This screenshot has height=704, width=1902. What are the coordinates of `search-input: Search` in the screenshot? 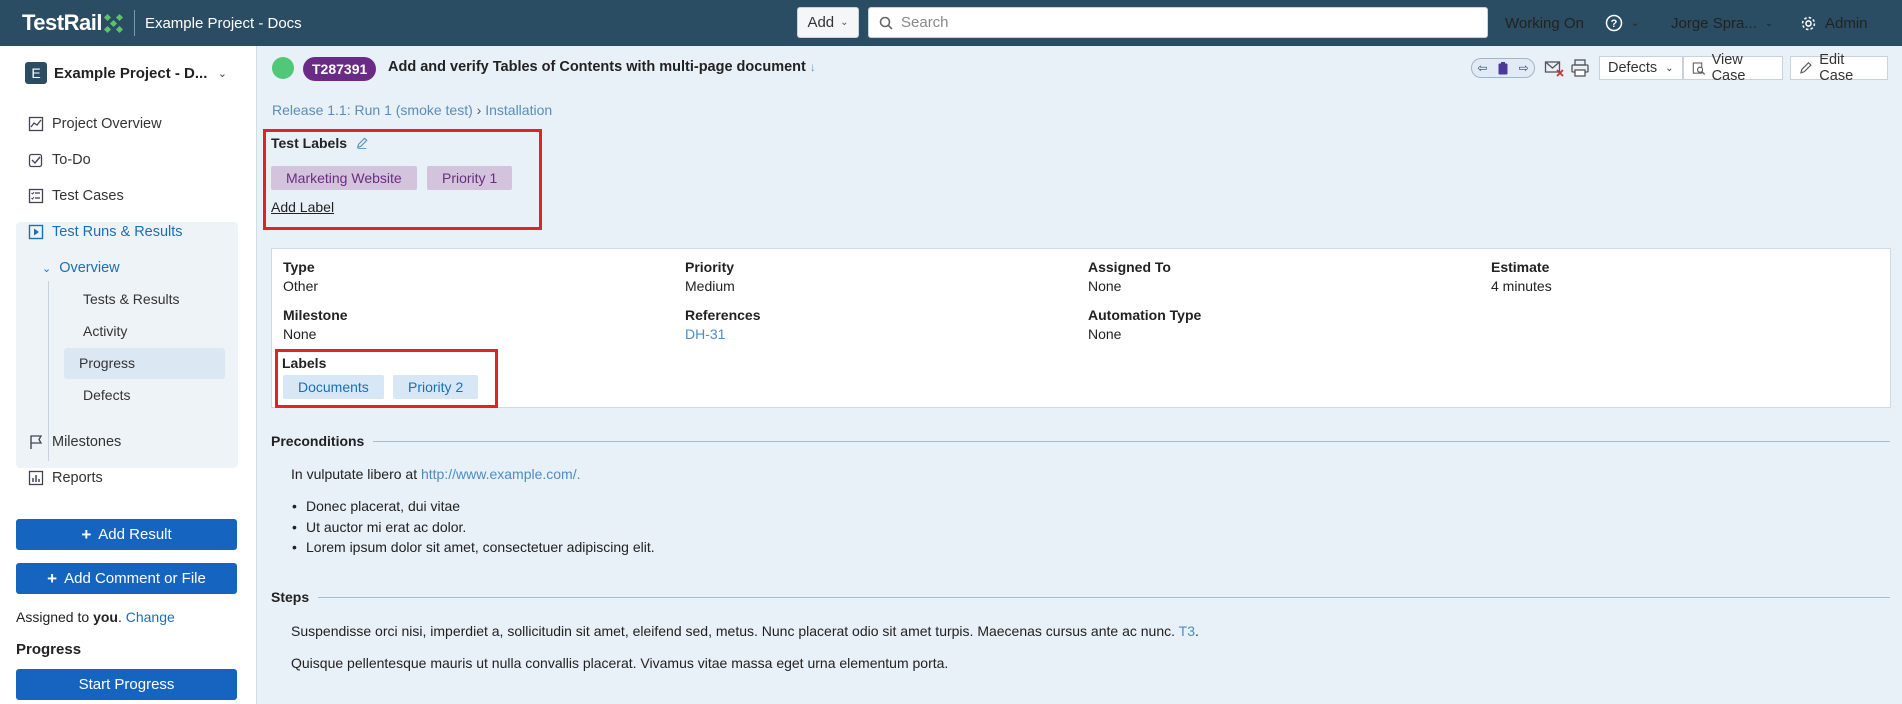 It's located at (1178, 22).